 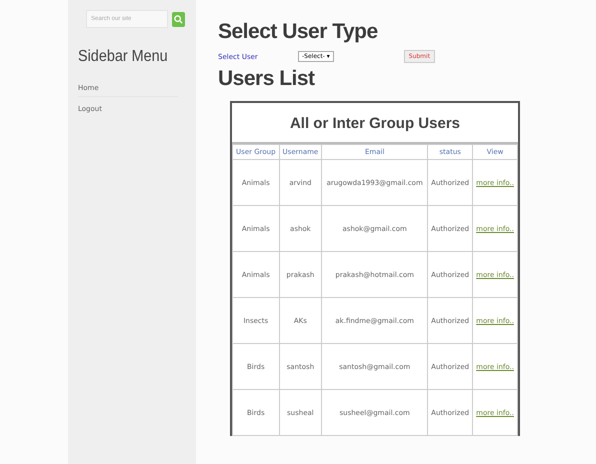 I want to click on section-heading: Users List, so click(x=267, y=79).